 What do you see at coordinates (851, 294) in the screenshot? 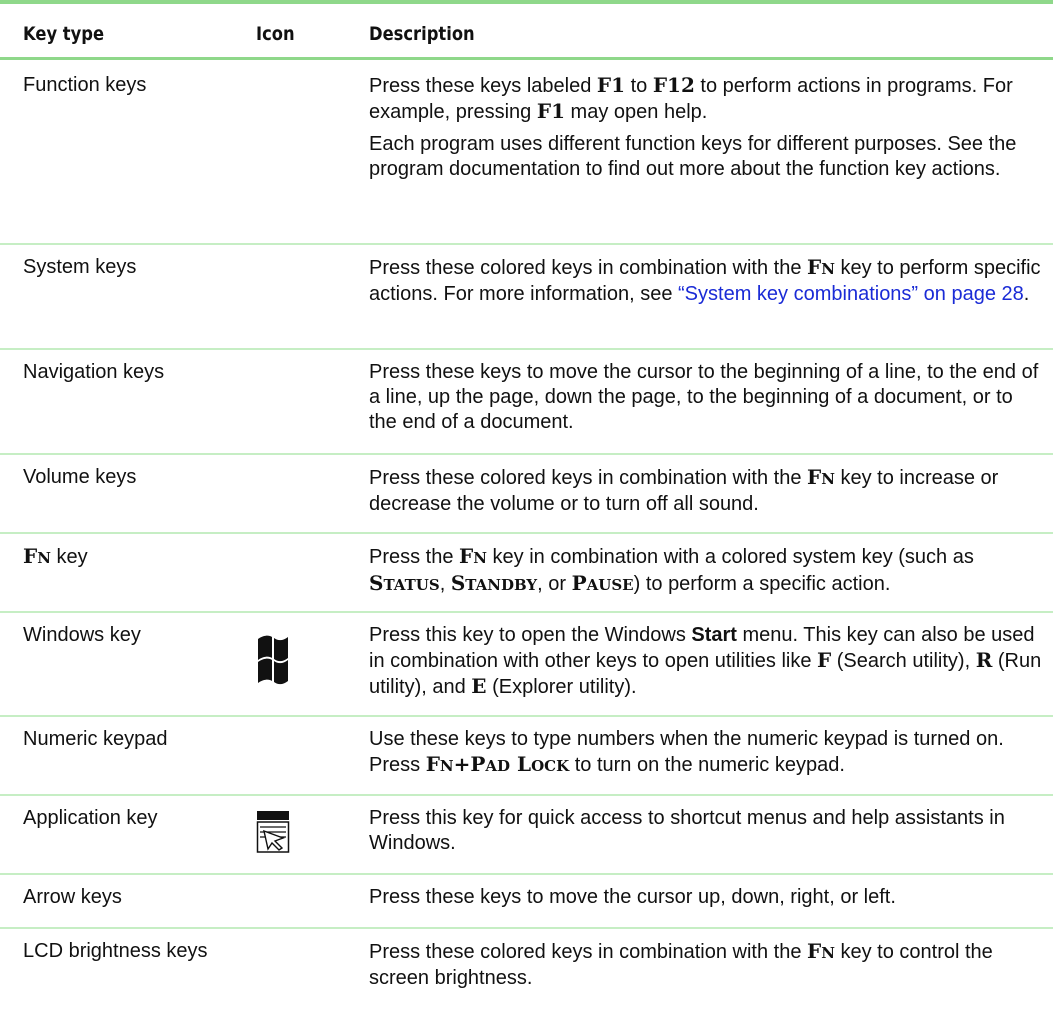
I see `system-key-combinations-link: “System key combinations” on page 28` at bounding box center [851, 294].